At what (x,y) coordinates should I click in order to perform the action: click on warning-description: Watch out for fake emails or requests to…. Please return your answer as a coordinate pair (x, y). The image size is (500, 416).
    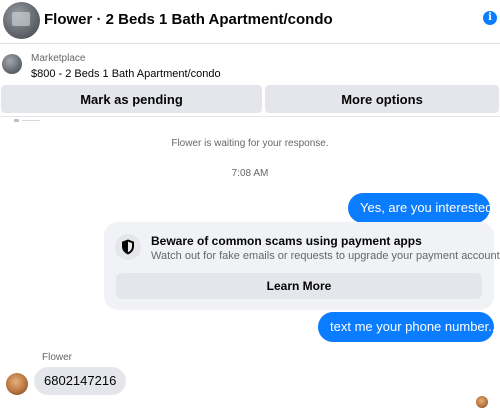
    Looking at the image, I should click on (325, 256).